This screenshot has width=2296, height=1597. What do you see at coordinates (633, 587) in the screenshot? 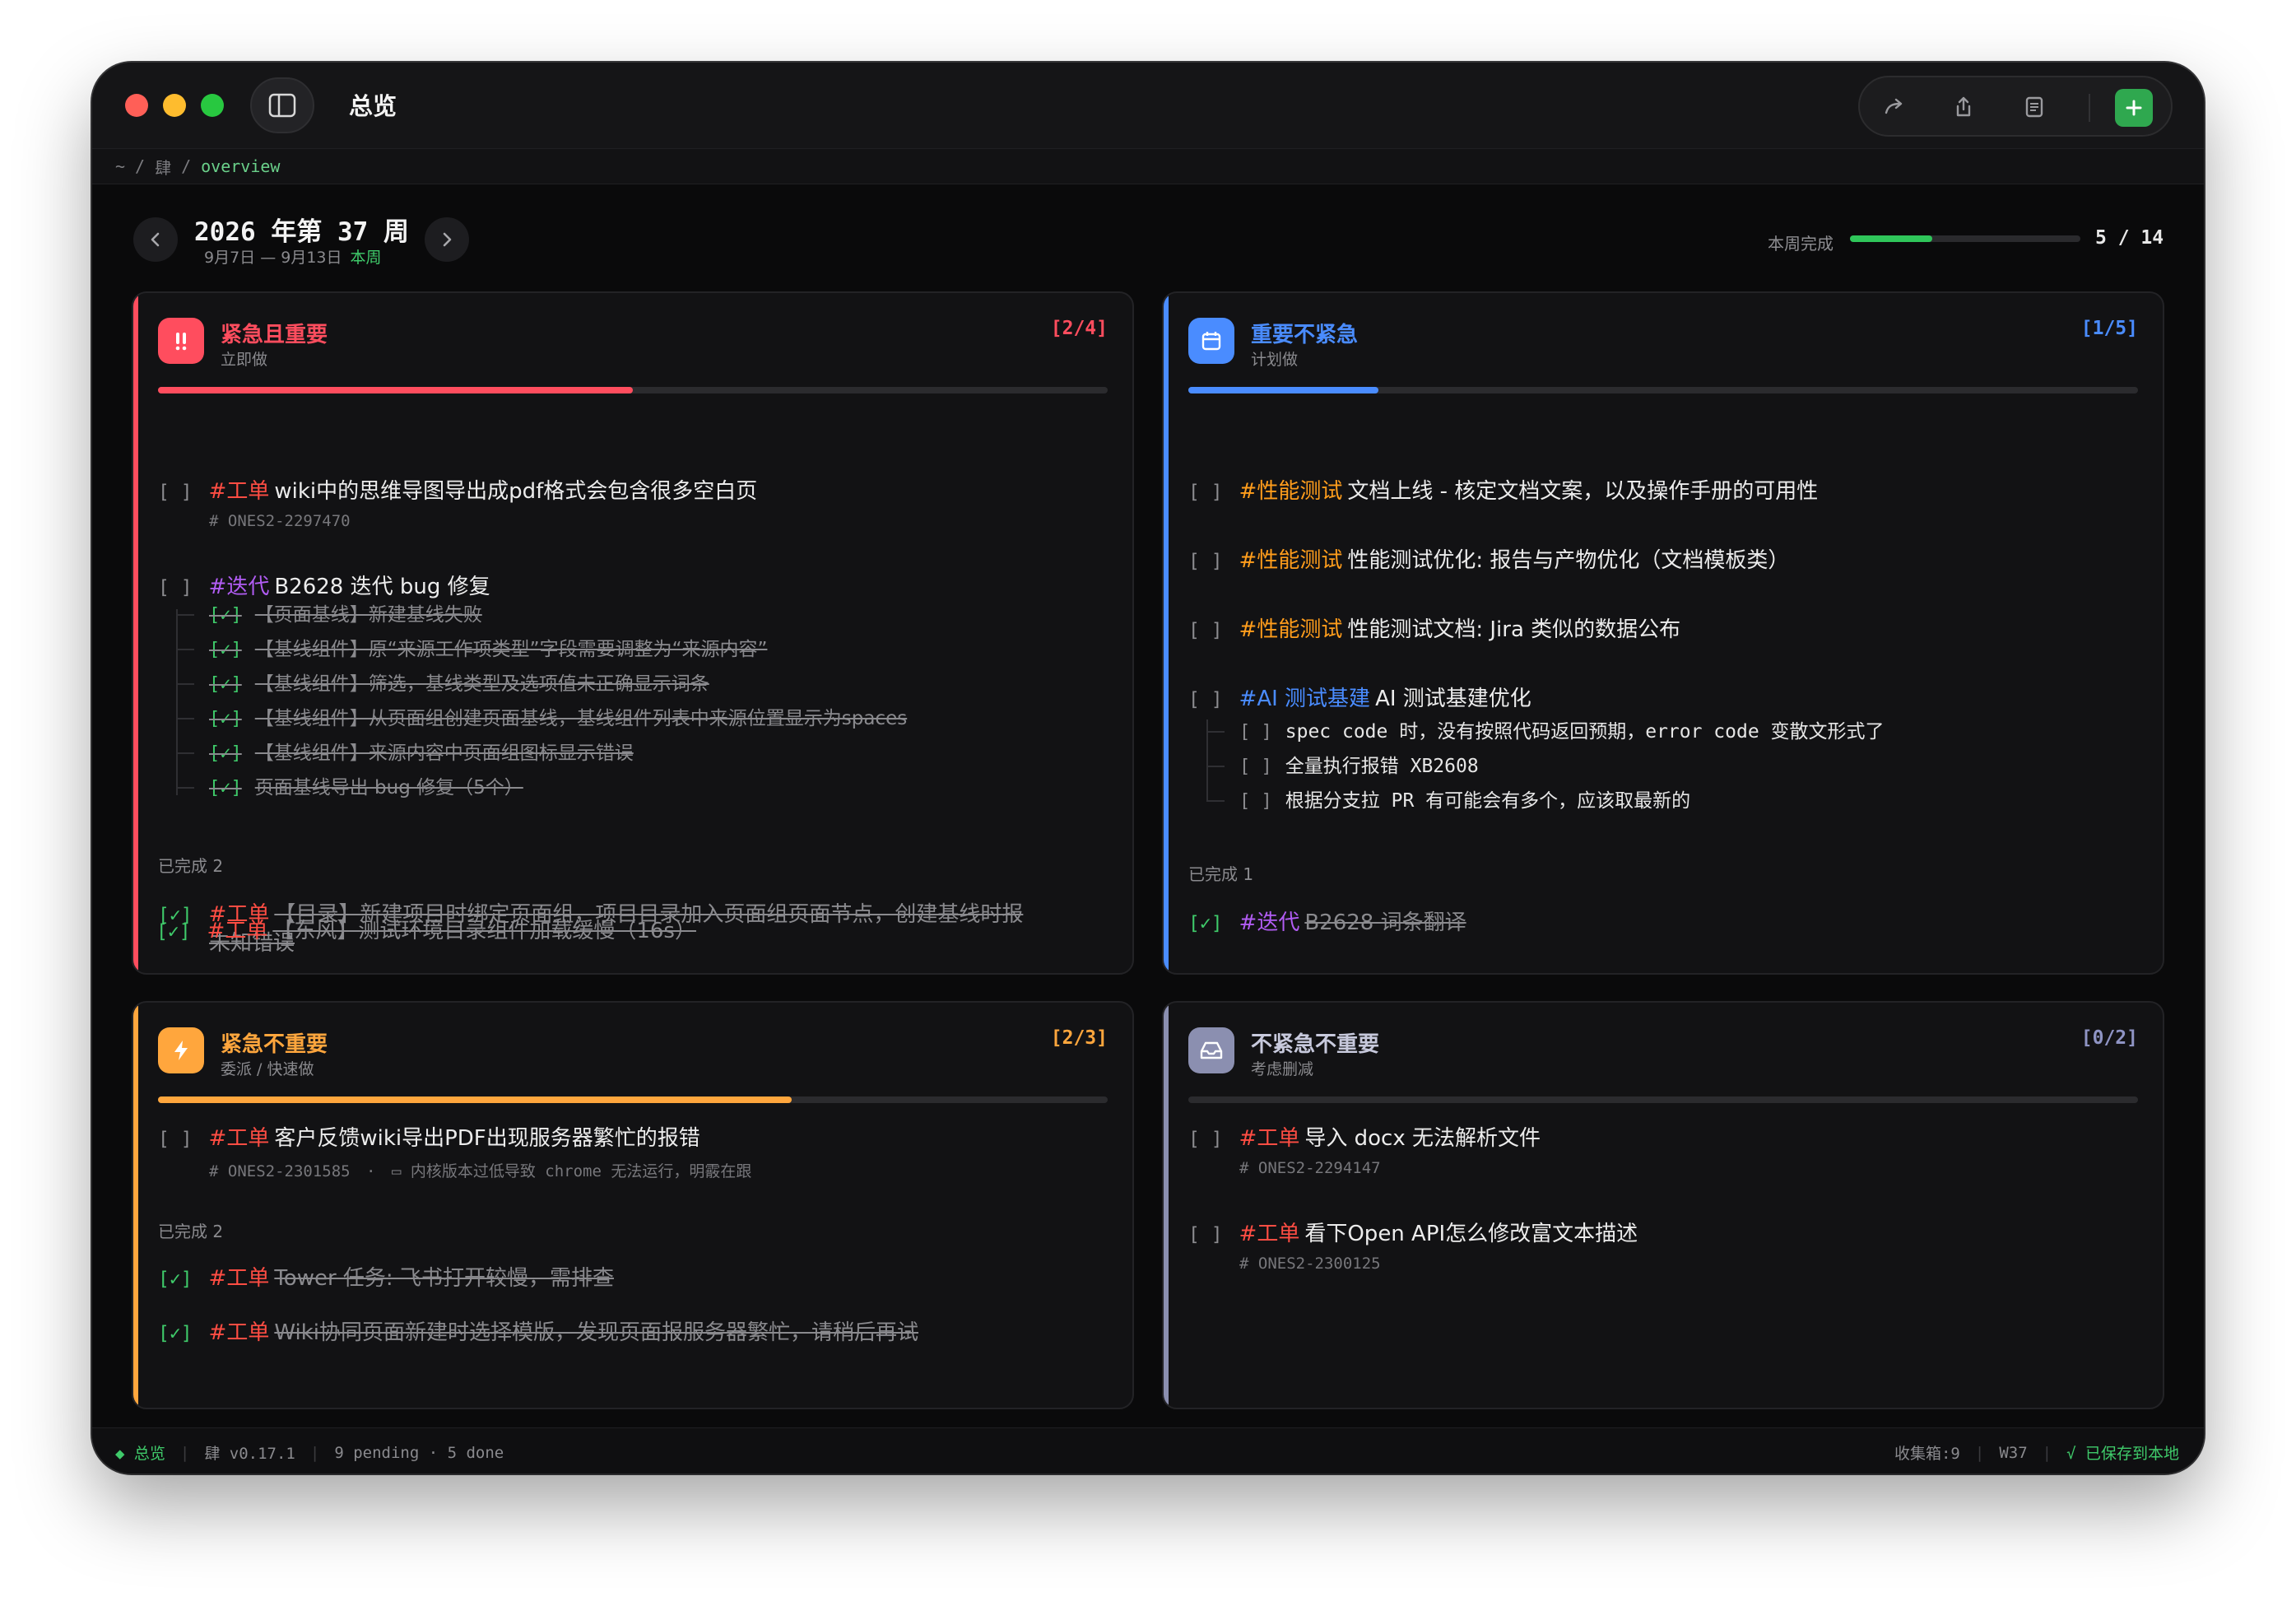
I see `task-item: [ ] #迭代 B2628 迭代 bug 修复` at bounding box center [633, 587].